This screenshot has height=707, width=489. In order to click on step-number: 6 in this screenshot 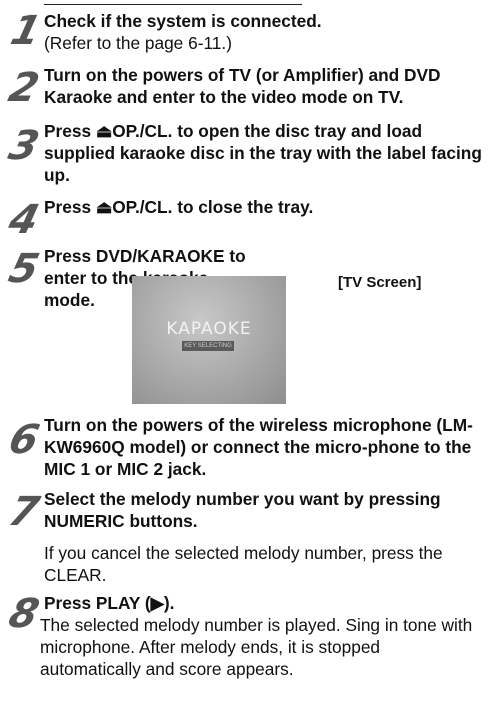, I will do `click(24, 440)`.